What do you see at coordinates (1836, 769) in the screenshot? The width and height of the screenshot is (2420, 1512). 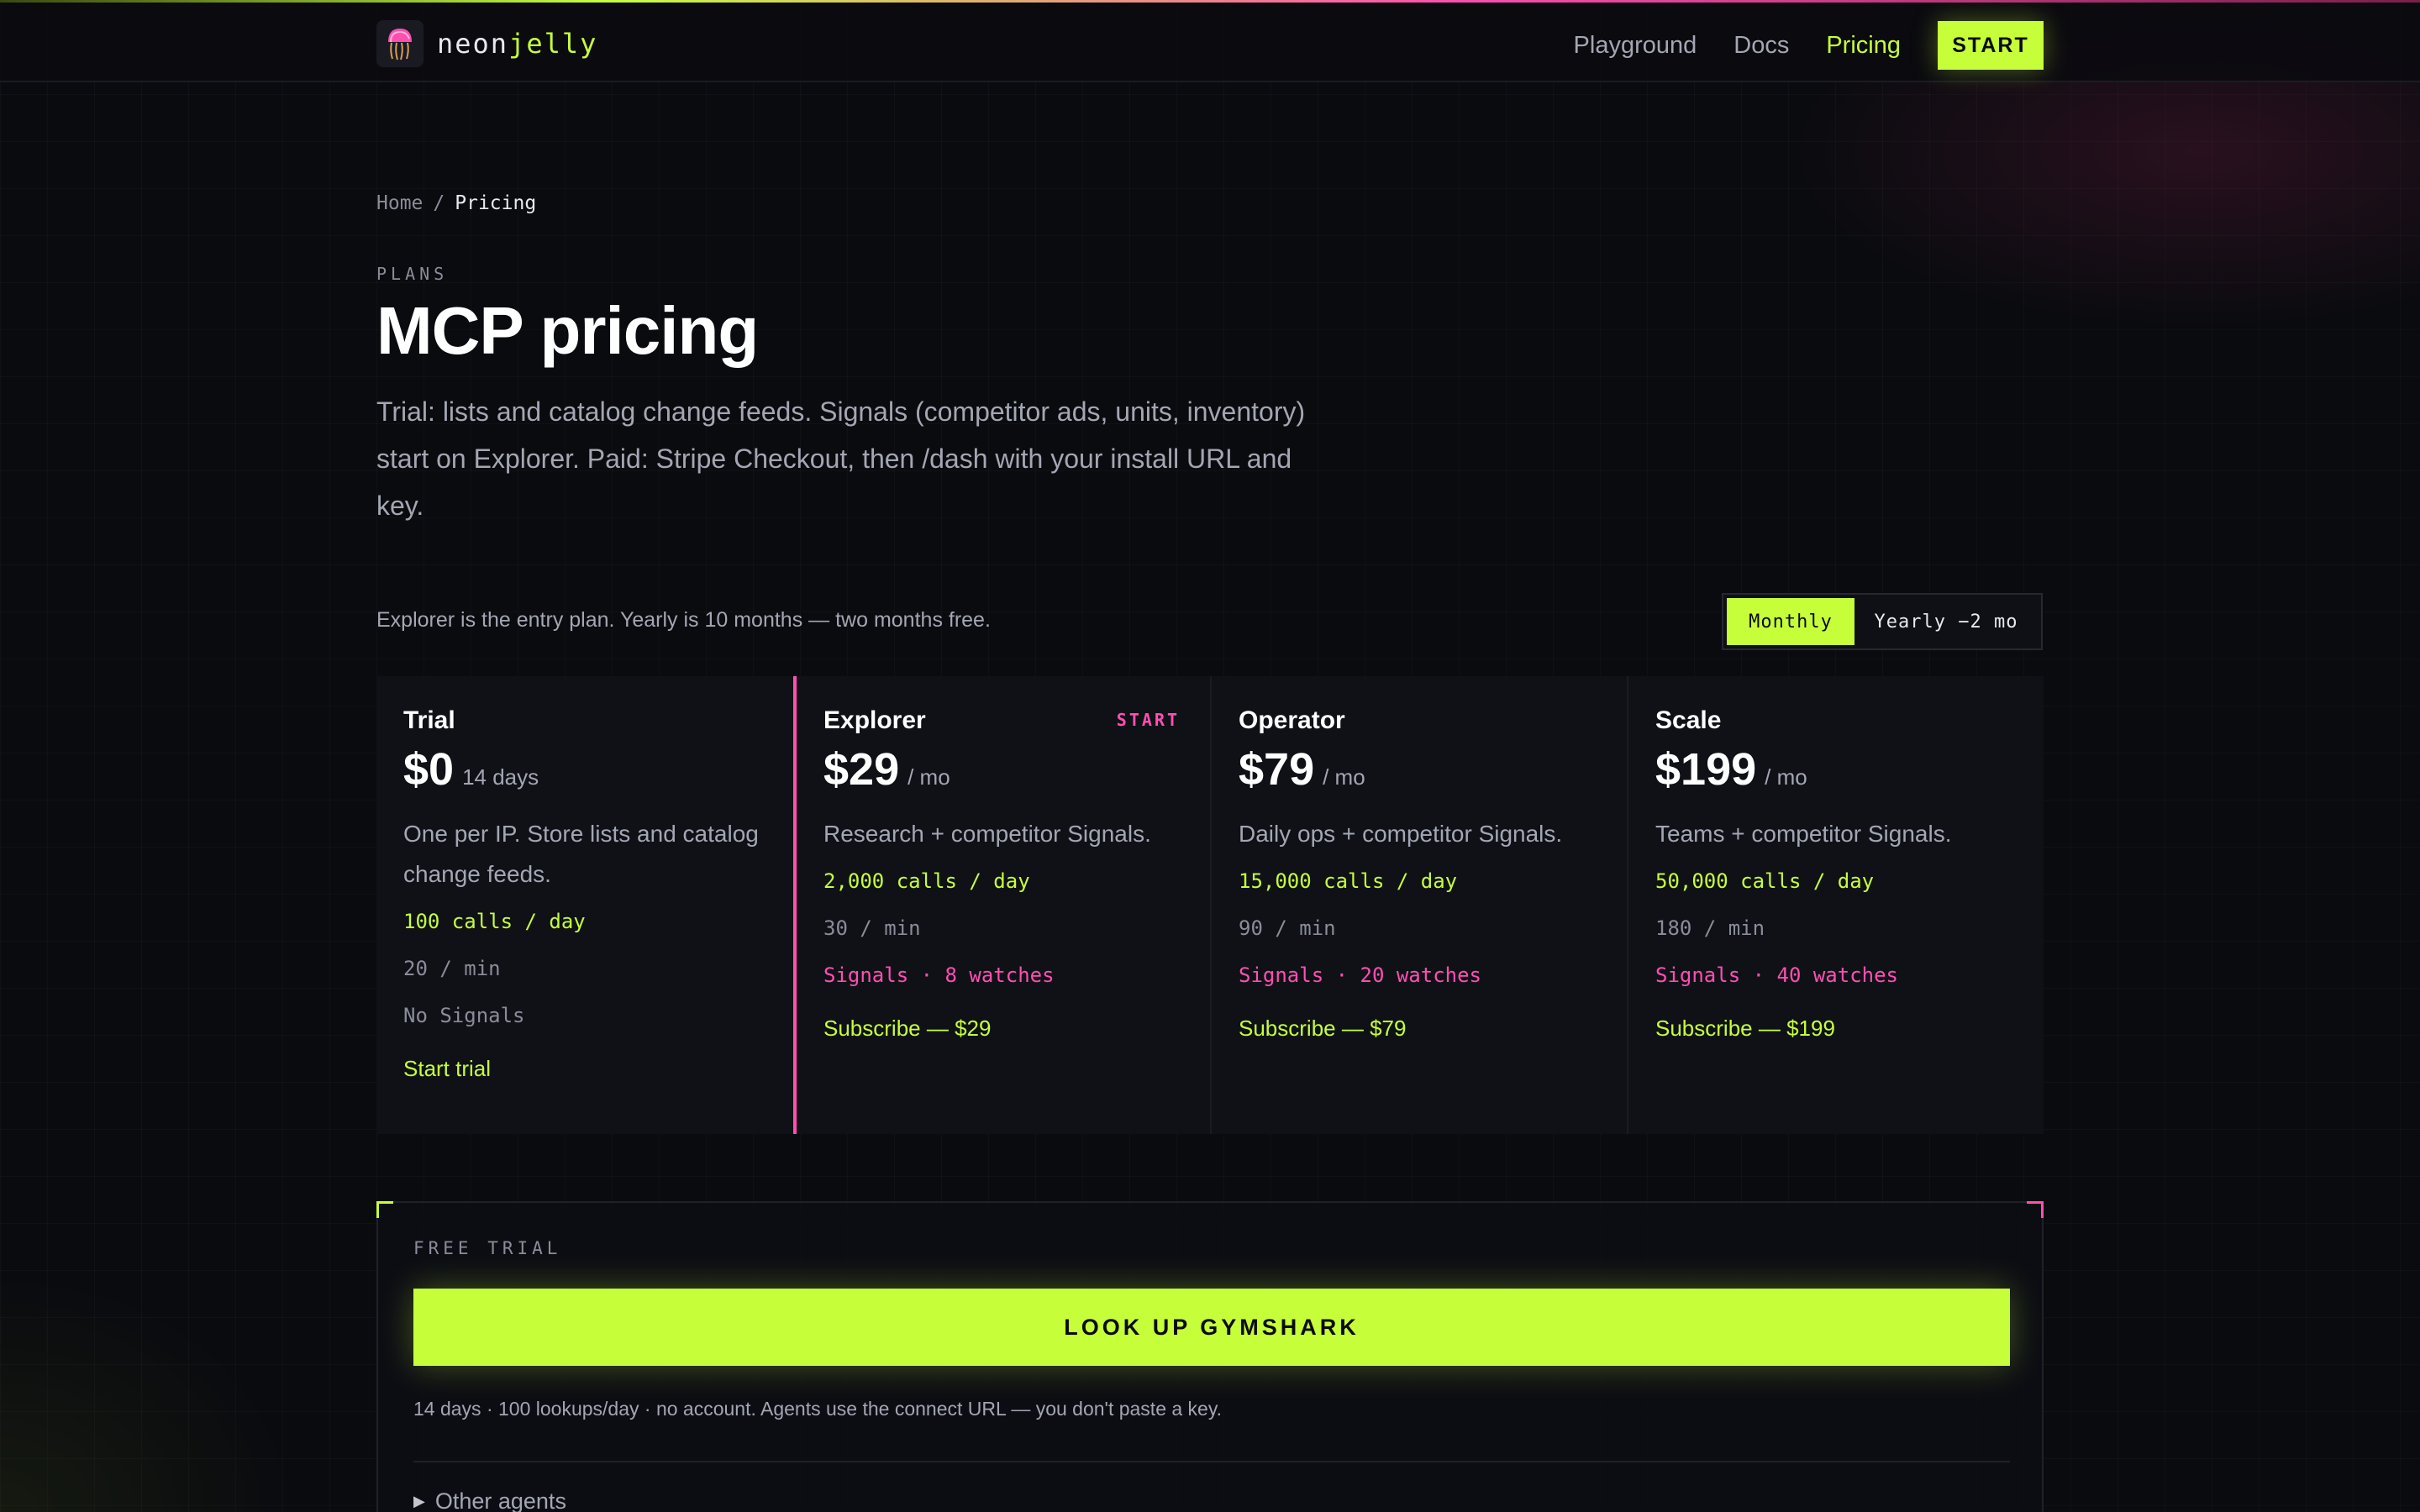 I see `plan-price: $199 / mo` at bounding box center [1836, 769].